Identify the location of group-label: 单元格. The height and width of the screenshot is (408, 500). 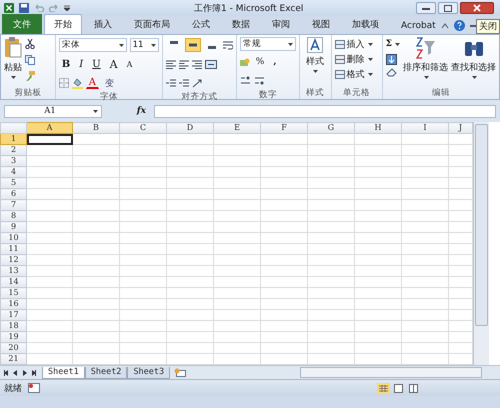
(357, 93).